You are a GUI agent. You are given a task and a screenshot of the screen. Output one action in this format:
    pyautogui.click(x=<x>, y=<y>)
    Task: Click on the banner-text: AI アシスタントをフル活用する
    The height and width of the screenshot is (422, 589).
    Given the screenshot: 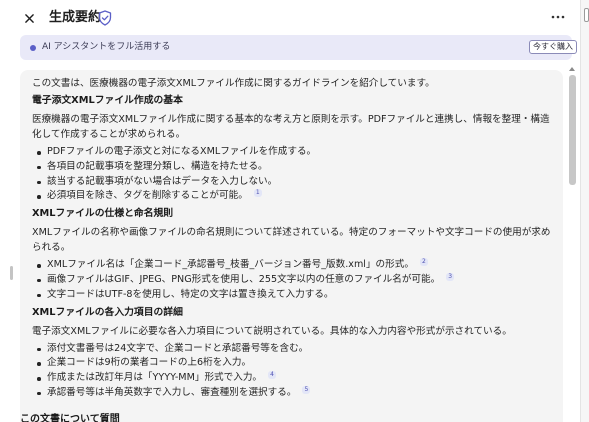 What is the action you would take?
    pyautogui.click(x=106, y=47)
    